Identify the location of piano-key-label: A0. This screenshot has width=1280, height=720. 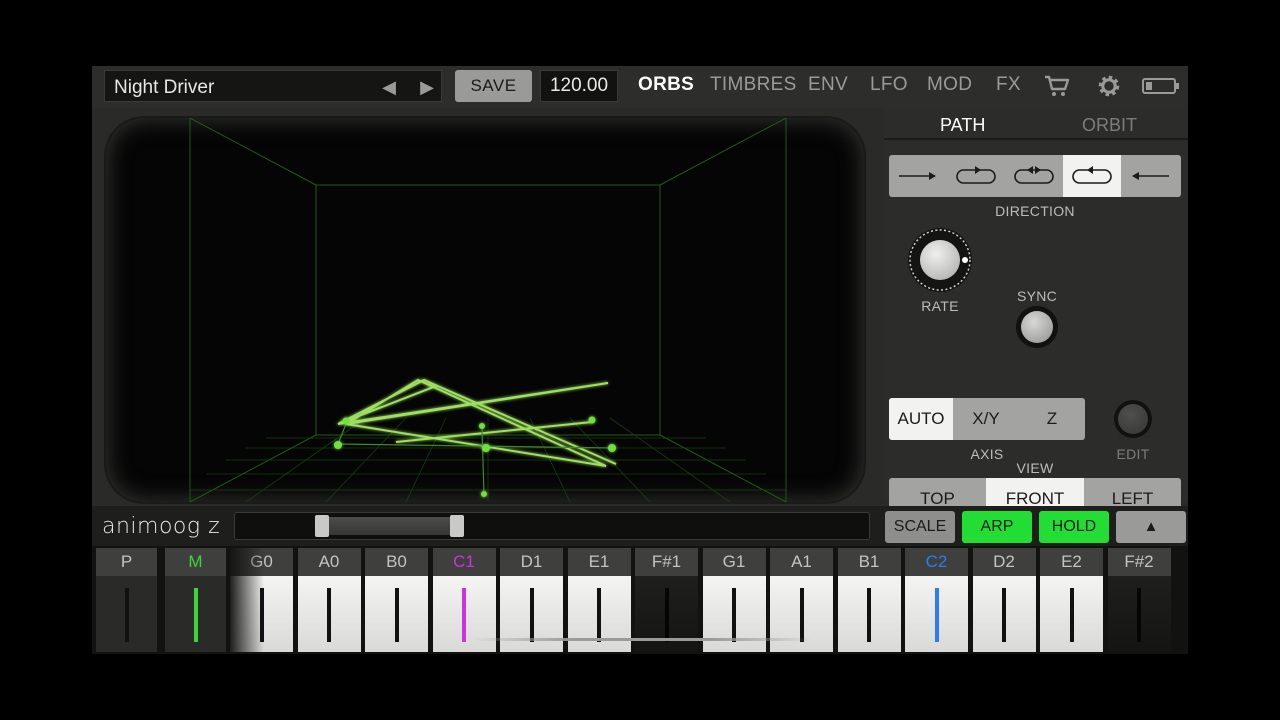
(329, 562).